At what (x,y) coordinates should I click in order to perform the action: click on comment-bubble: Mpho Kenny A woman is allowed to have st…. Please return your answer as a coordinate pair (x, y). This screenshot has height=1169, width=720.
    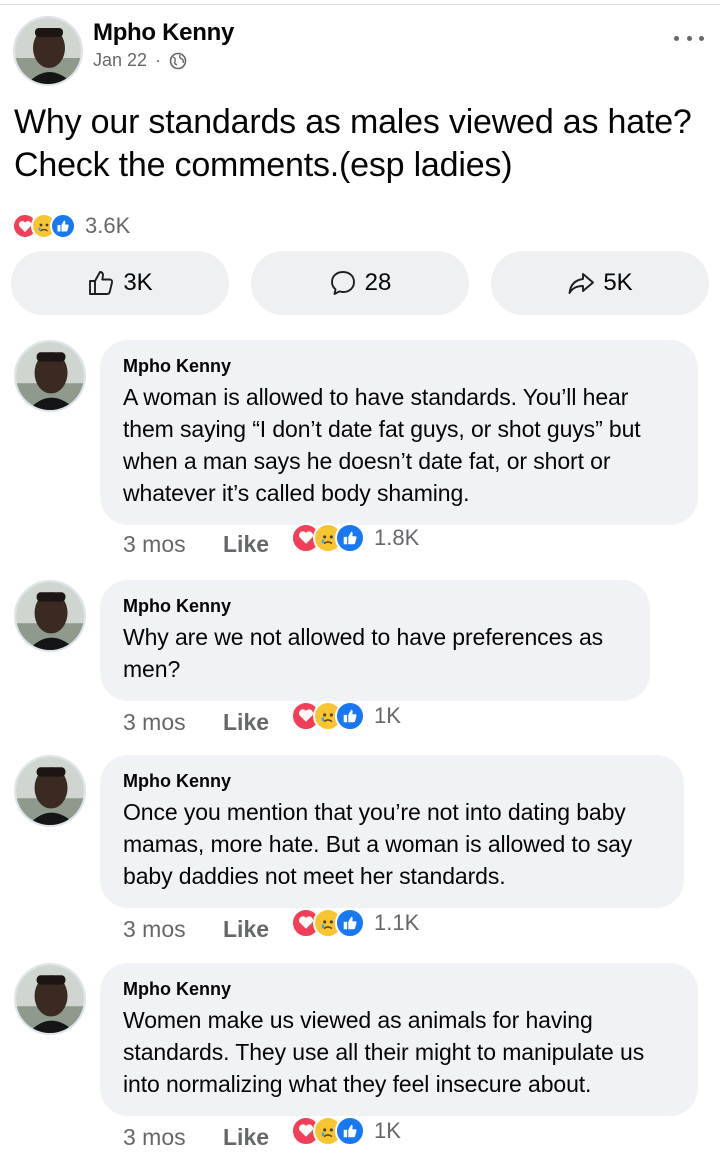
    Looking at the image, I should click on (399, 432).